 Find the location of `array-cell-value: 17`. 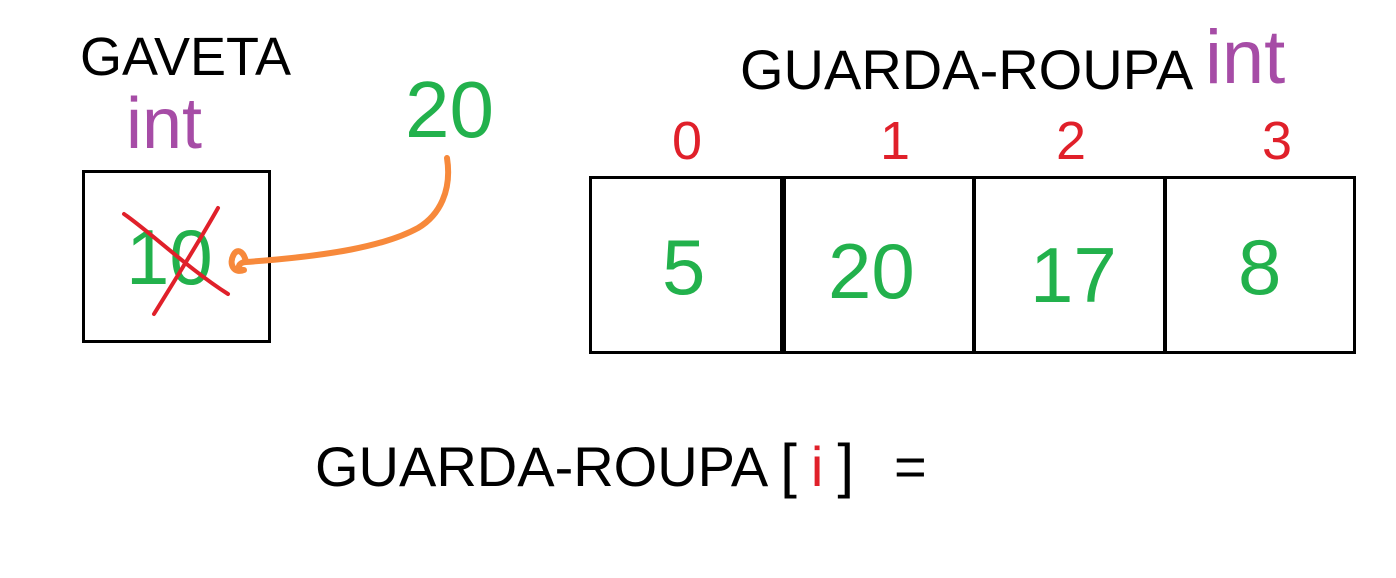

array-cell-value: 17 is located at coordinates (1073, 275).